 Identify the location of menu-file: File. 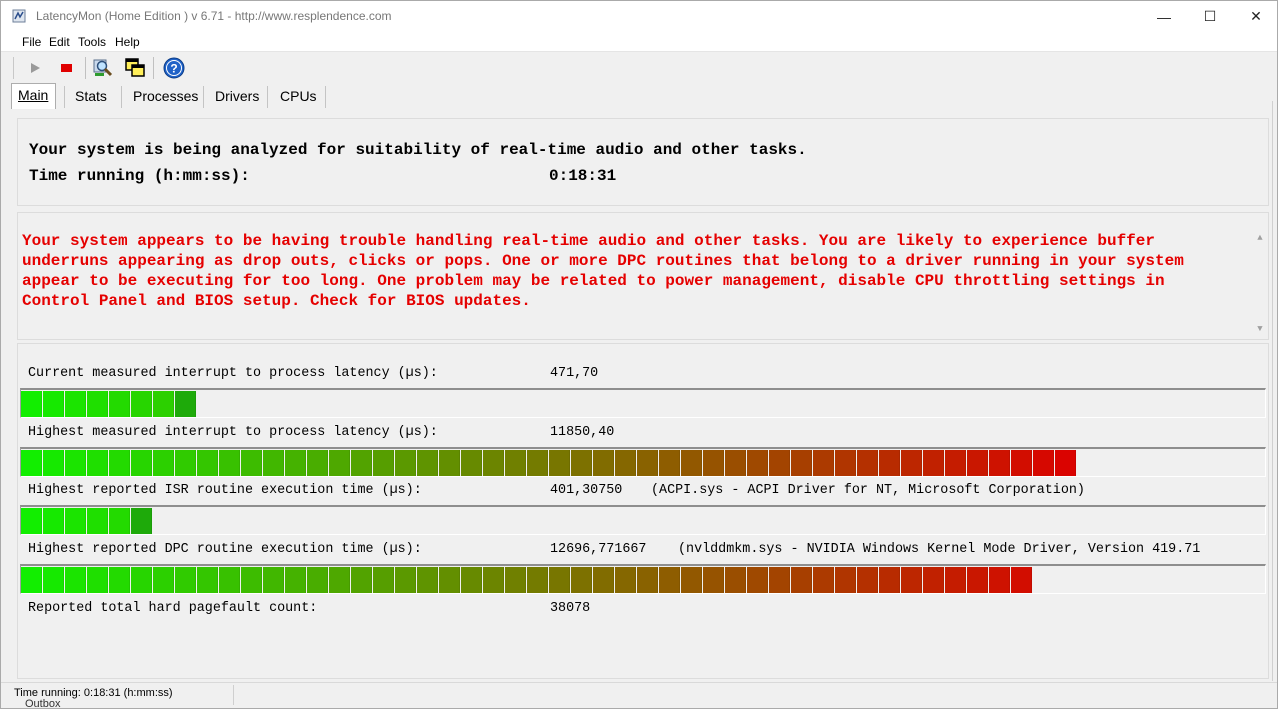
(31, 42).